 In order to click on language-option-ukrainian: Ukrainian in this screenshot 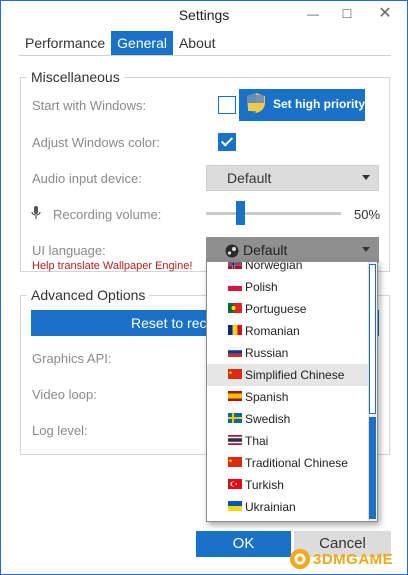, I will do `click(288, 507)`.